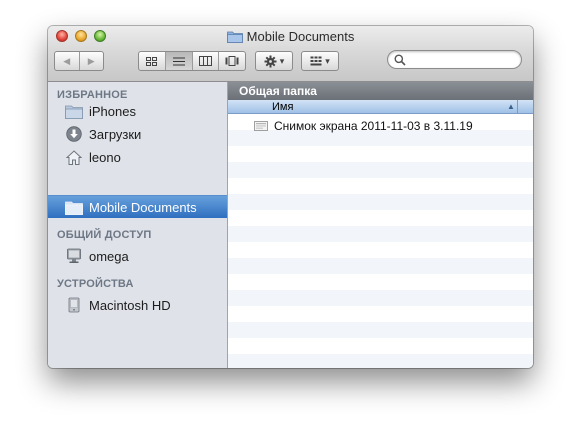  I want to click on view-switcher, so click(192, 61).